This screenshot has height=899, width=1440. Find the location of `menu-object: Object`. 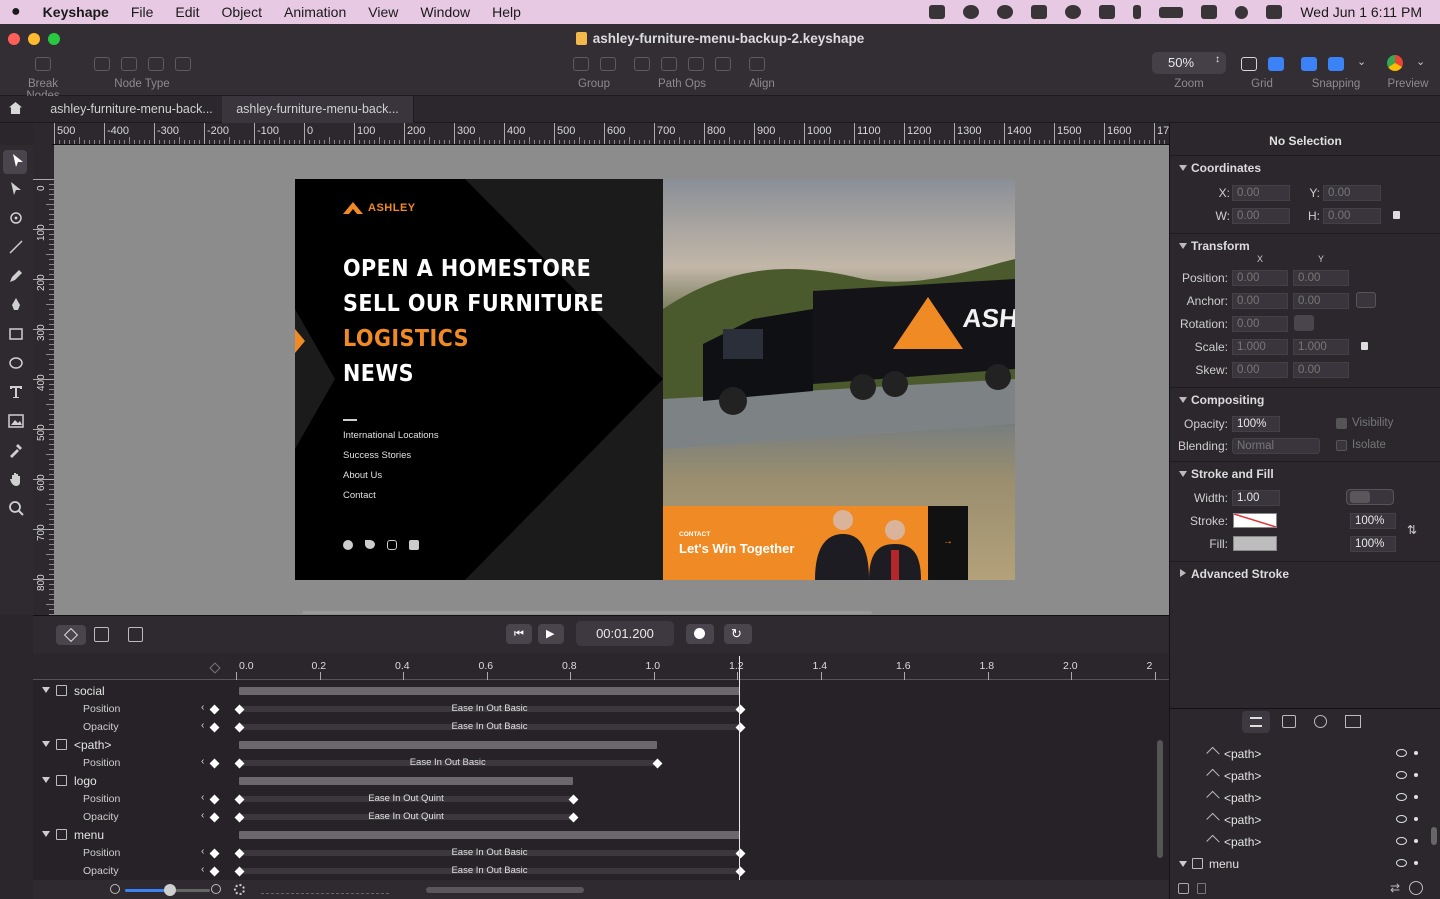

menu-object: Object is located at coordinates (242, 12).